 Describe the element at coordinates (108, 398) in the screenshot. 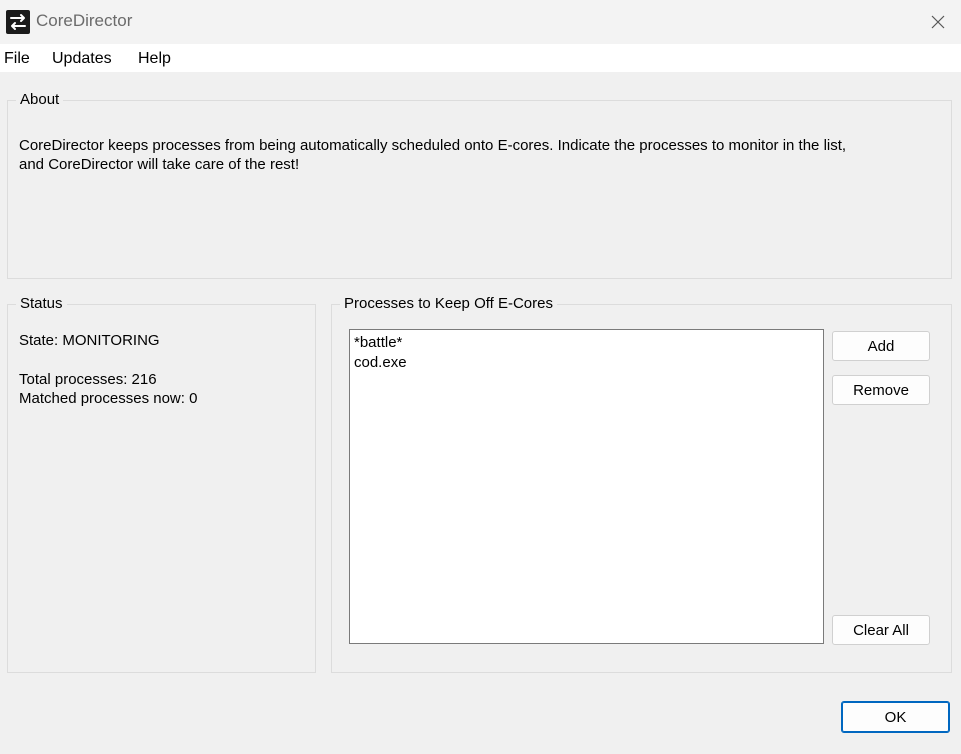

I see `status-matched-processes: Matched processes now: 0` at that location.